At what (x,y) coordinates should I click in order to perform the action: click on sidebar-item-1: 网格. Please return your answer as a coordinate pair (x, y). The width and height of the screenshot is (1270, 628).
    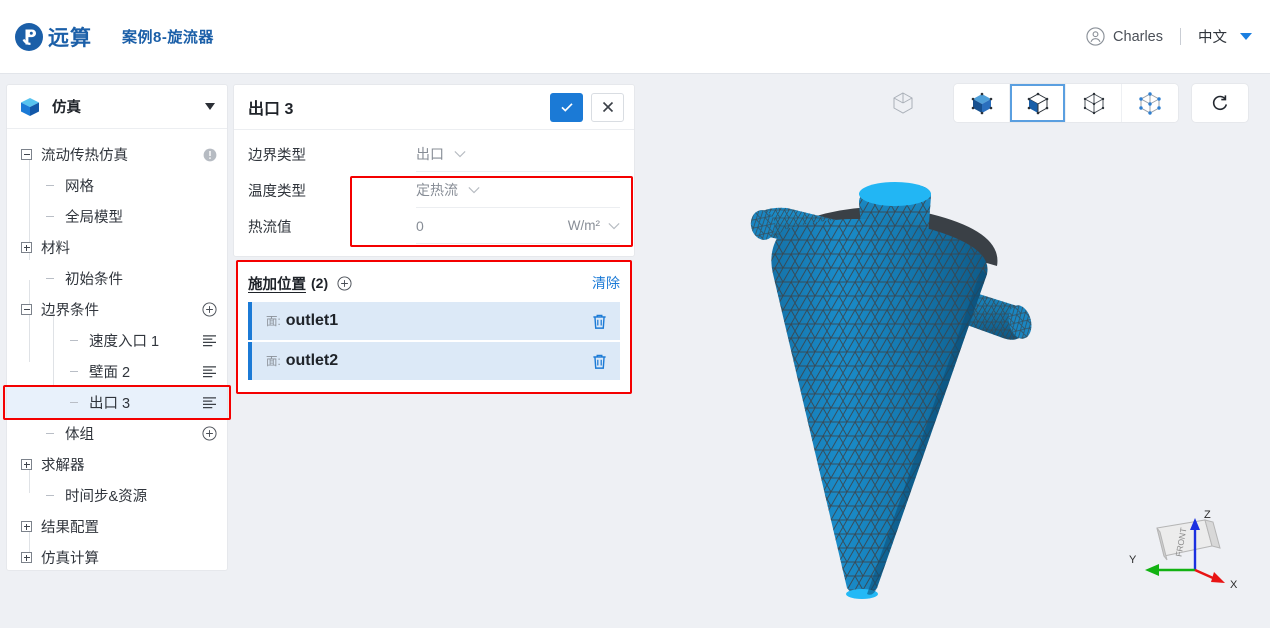
    Looking at the image, I should click on (117, 185).